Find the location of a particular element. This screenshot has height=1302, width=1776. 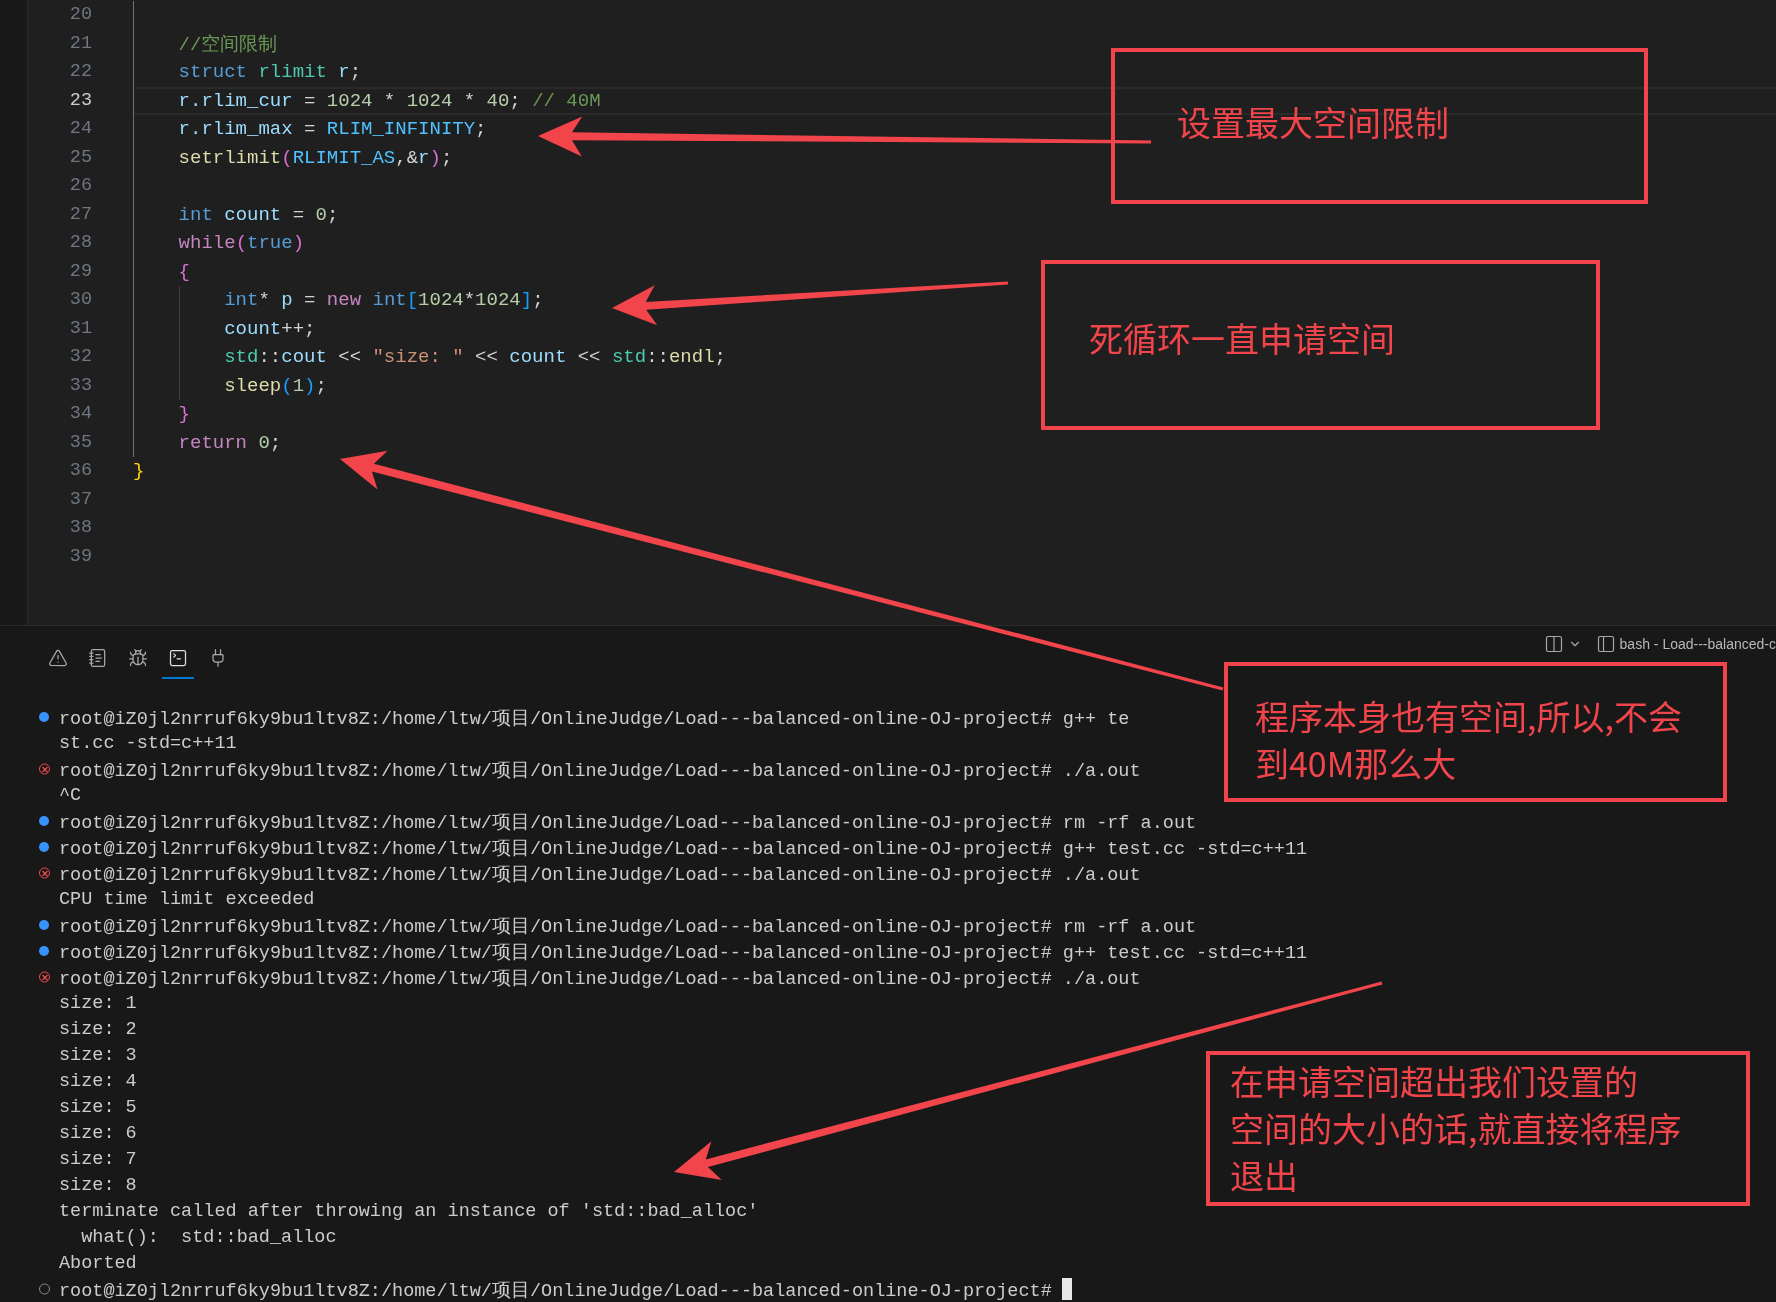

terminal-line: size: 8 is located at coordinates (98, 1185).